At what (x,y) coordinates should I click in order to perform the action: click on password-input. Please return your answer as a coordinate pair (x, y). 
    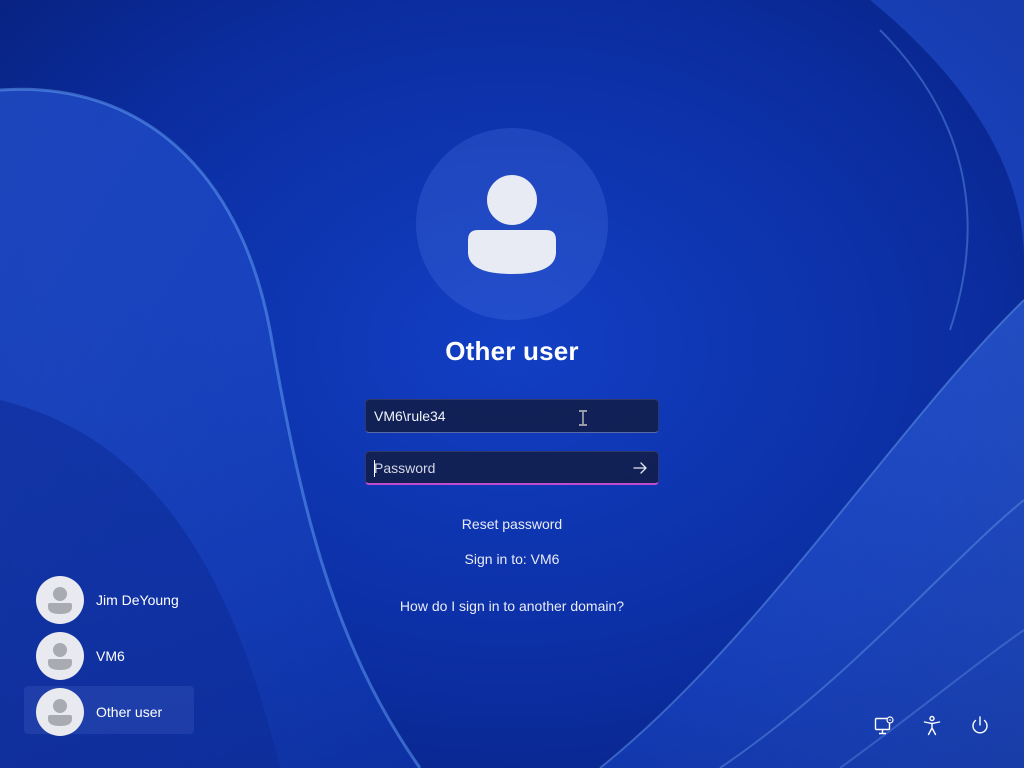
    Looking at the image, I should click on (499, 468).